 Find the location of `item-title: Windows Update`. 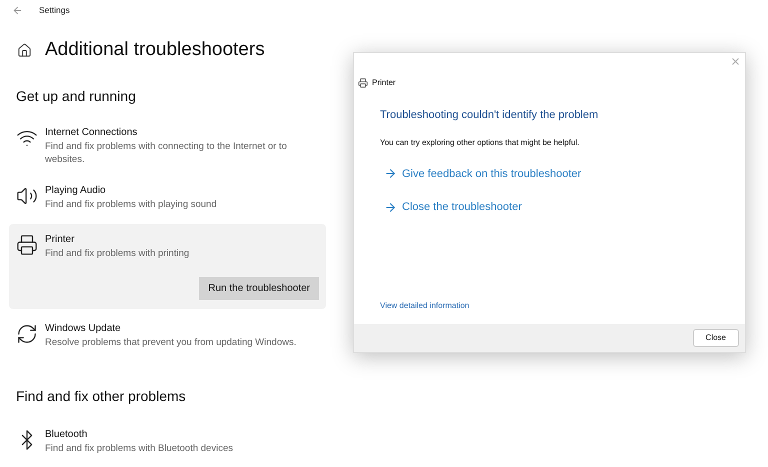

item-title: Windows Update is located at coordinates (83, 329).